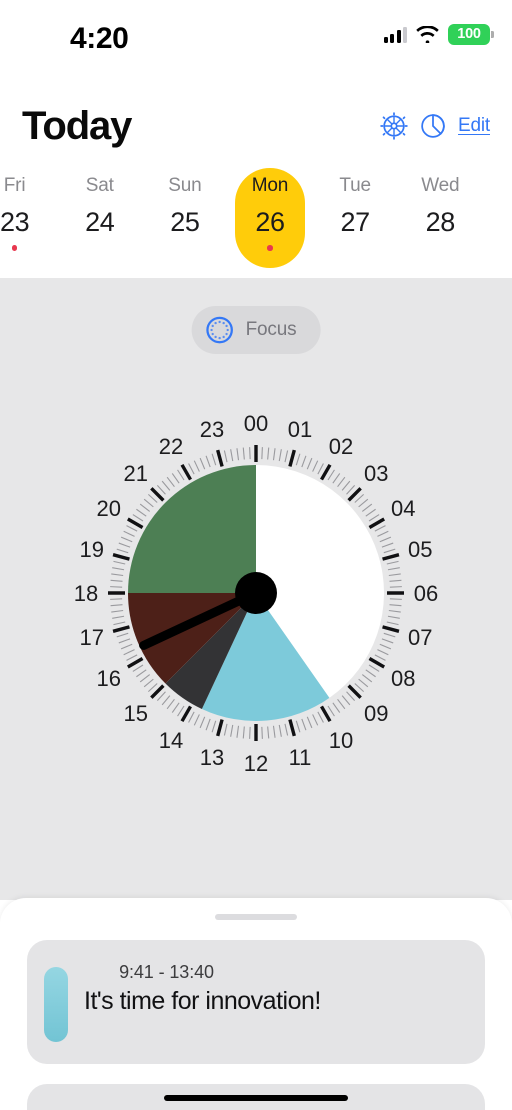 The height and width of the screenshot is (1110, 512). Describe the element at coordinates (212, 757) in the screenshot. I see `dial-hour-label: 13` at that location.